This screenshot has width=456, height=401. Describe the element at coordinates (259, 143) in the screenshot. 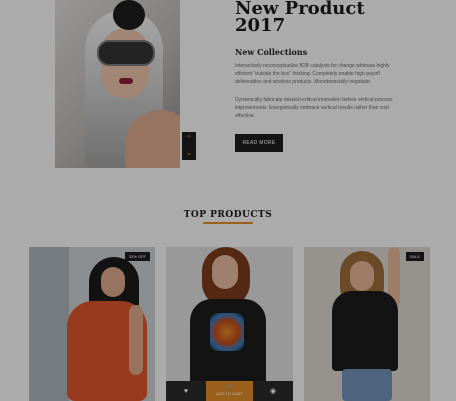

I see `read-more-button: READ MORE` at that location.